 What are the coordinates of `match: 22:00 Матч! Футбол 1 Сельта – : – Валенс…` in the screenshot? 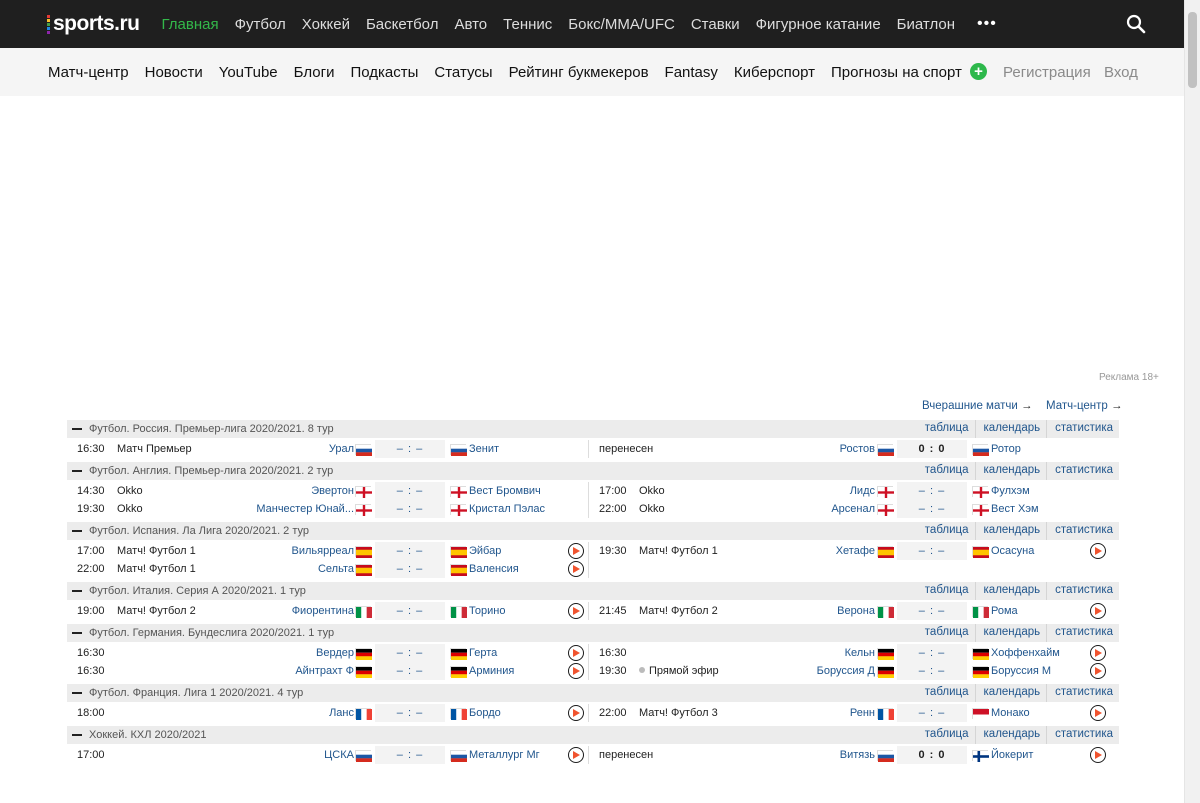 It's located at (329, 569).